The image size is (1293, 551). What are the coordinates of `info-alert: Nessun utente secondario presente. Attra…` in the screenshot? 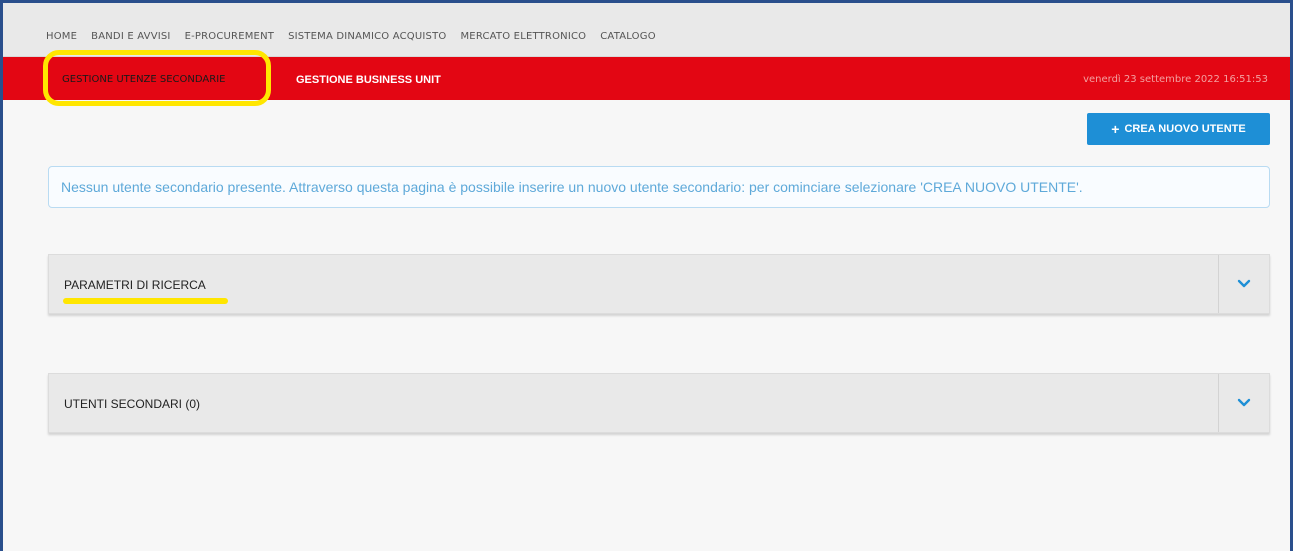 It's located at (659, 187).